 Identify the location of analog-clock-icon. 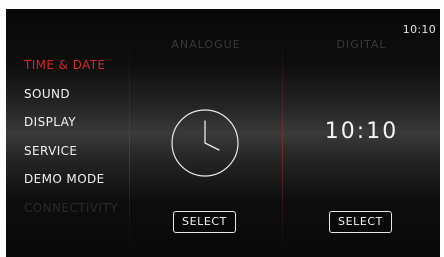
(205, 143).